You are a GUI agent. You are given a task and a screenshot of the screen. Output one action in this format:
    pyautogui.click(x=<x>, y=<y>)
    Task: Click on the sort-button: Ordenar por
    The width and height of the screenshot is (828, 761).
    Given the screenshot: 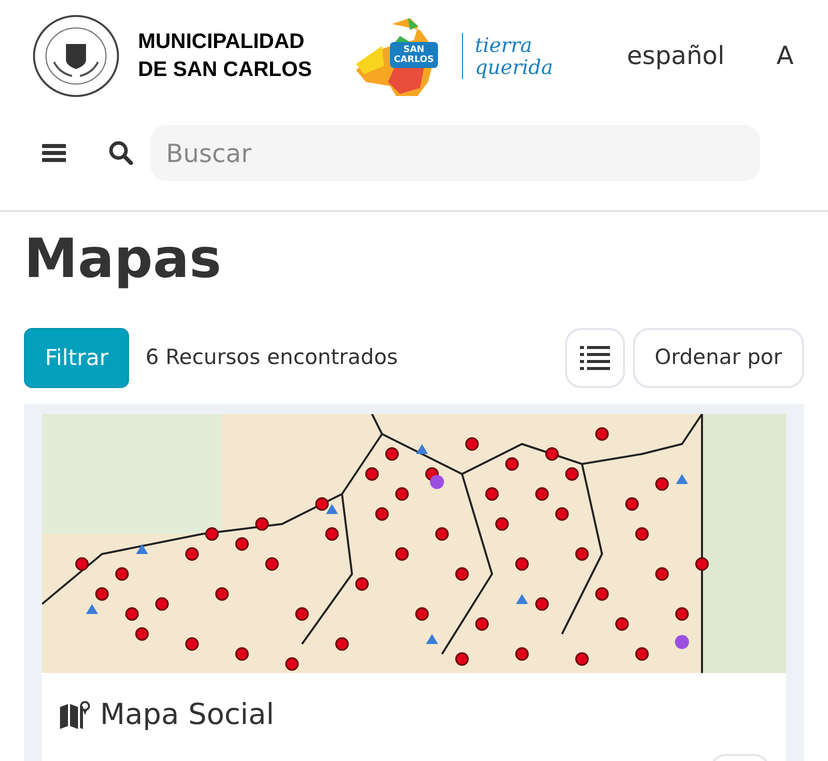 What is the action you would take?
    pyautogui.click(x=718, y=358)
    